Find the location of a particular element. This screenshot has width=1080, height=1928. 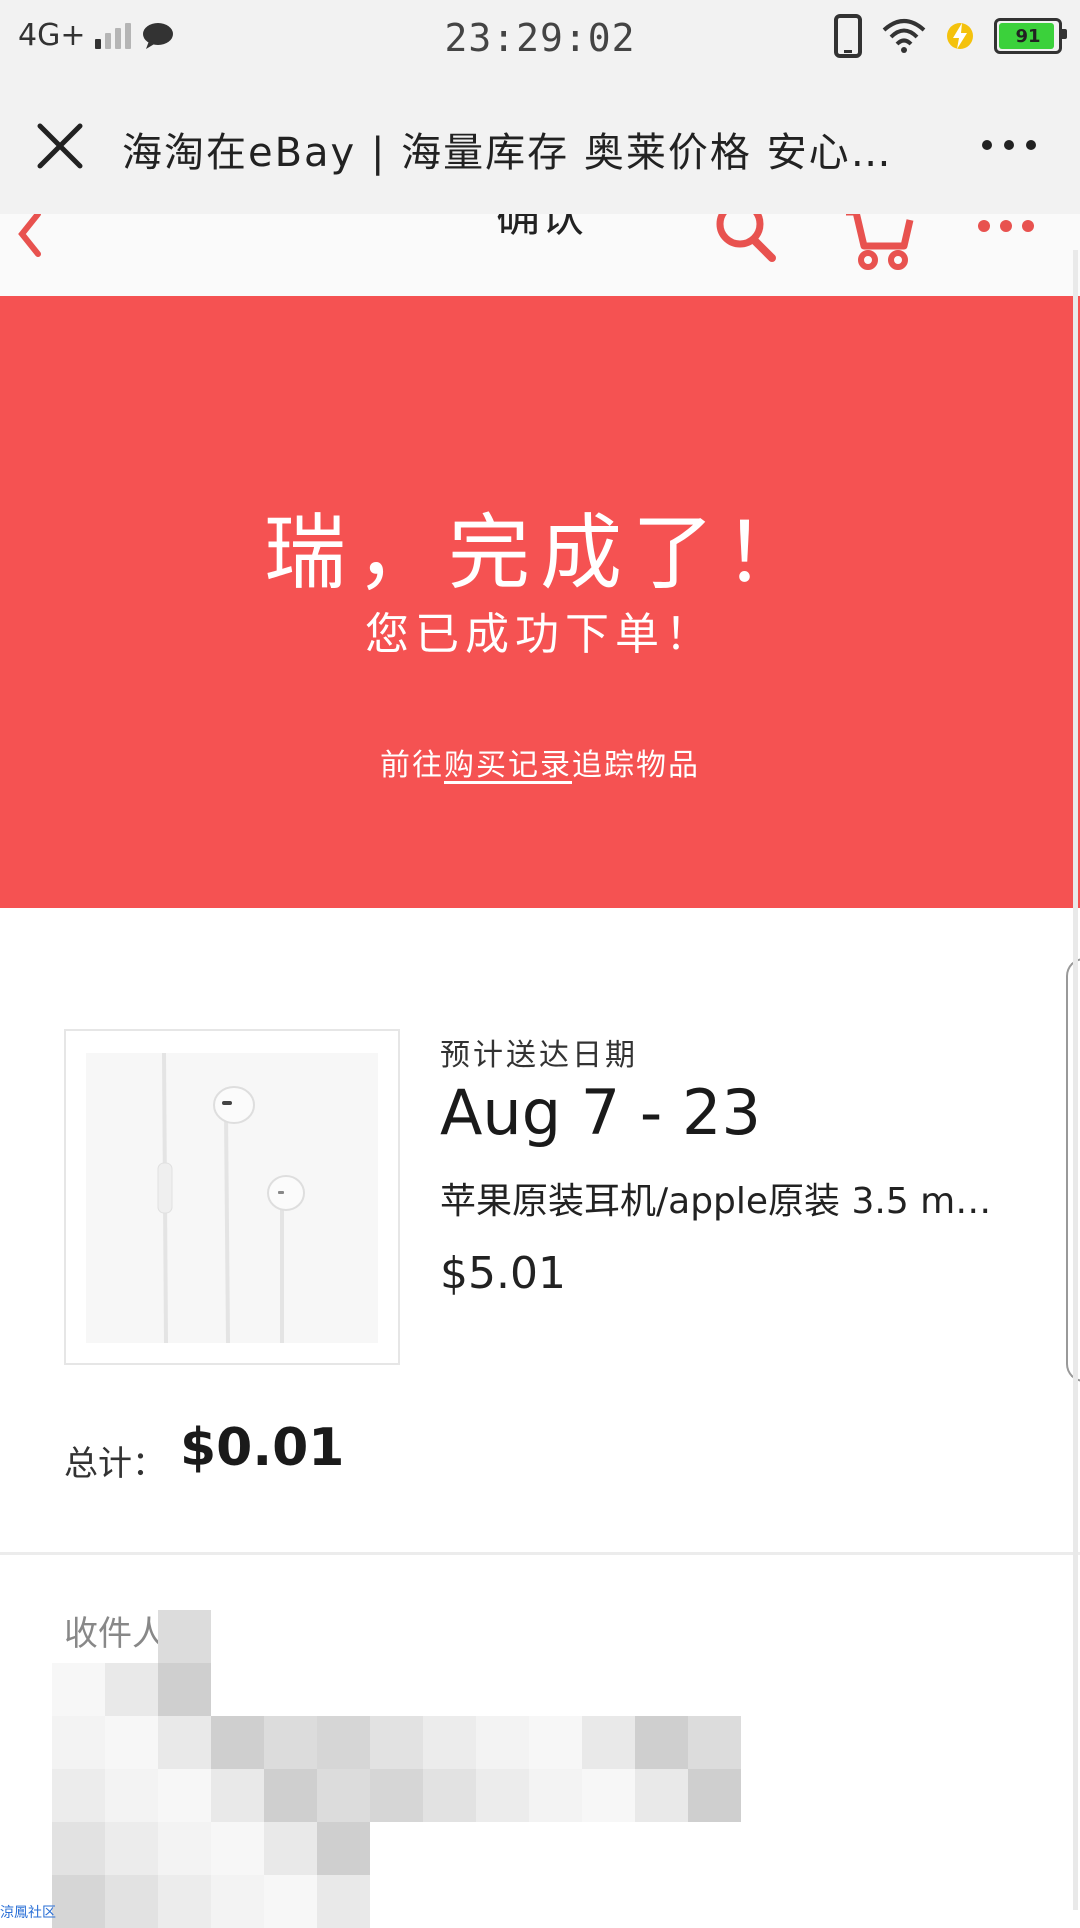

scrollbar is located at coordinates (1075, 1080).